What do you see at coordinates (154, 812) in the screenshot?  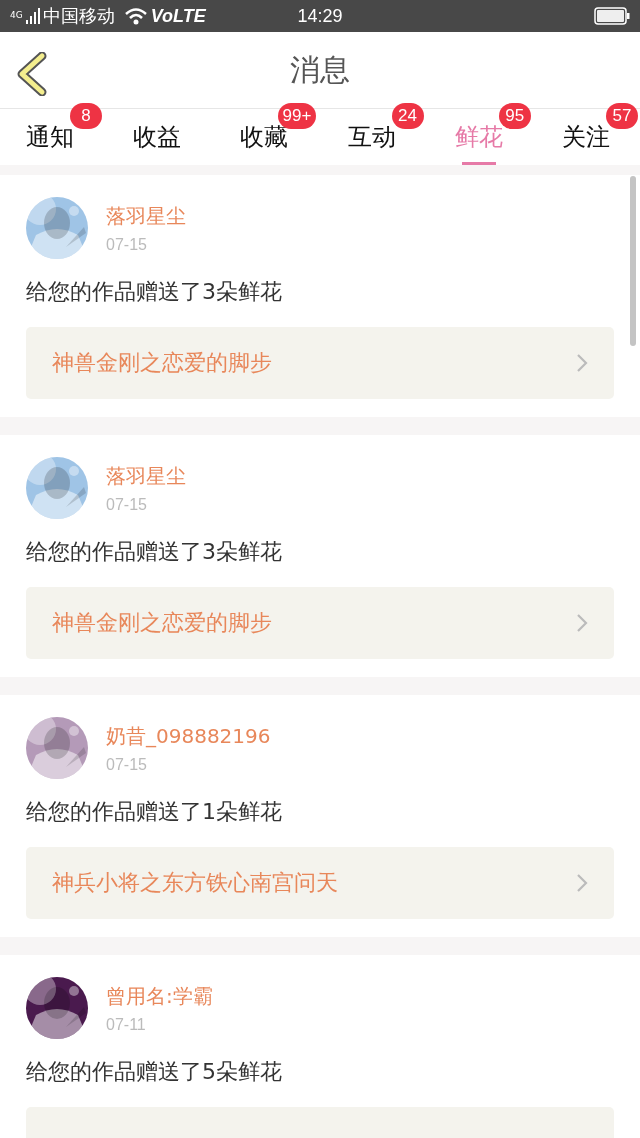 I see `message-text: 给您的作品赠送了1朵鲜花` at bounding box center [154, 812].